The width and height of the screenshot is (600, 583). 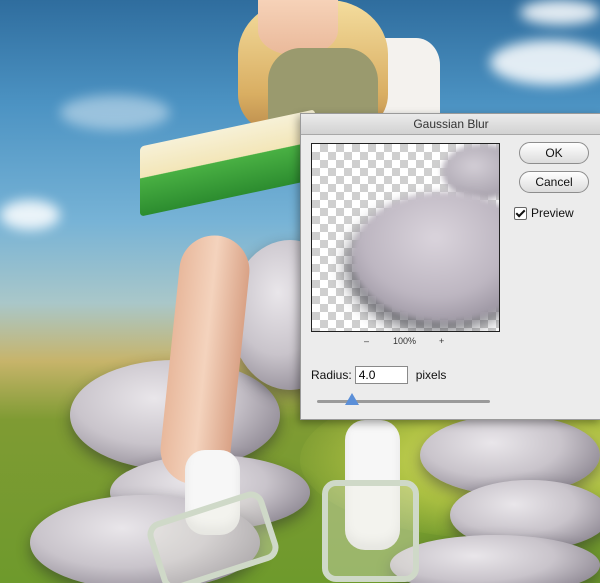 What do you see at coordinates (403, 401) in the screenshot?
I see `radius-slider-track` at bounding box center [403, 401].